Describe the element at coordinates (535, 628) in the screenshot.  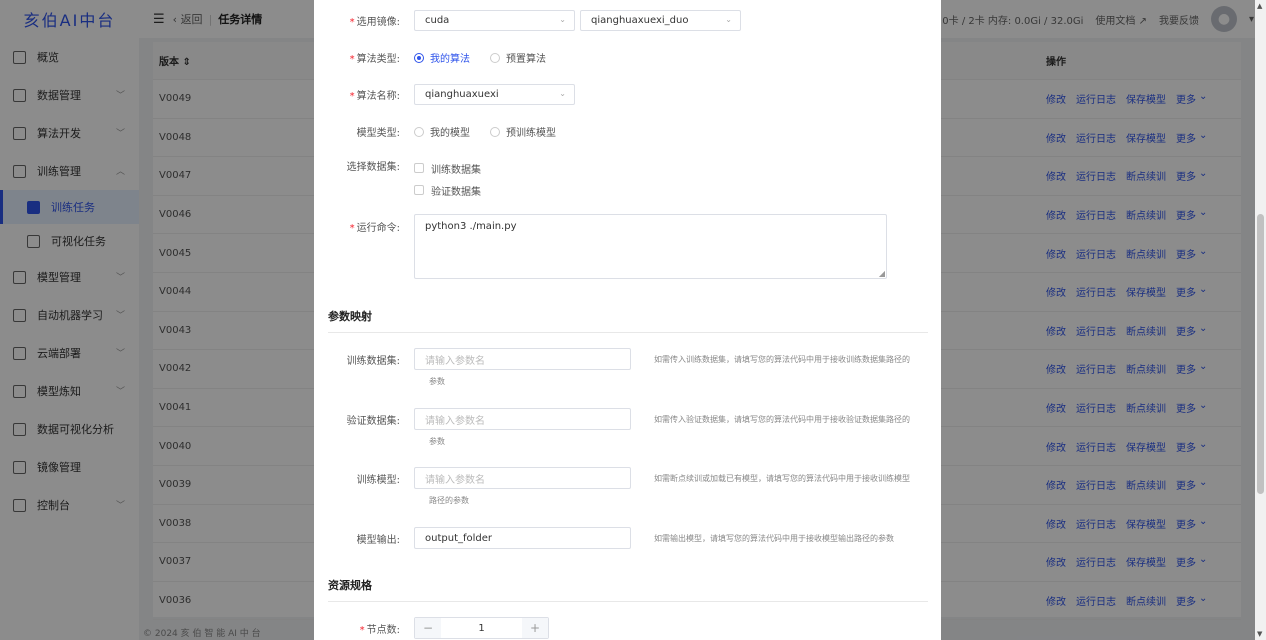
I see `increment-button: +` at that location.